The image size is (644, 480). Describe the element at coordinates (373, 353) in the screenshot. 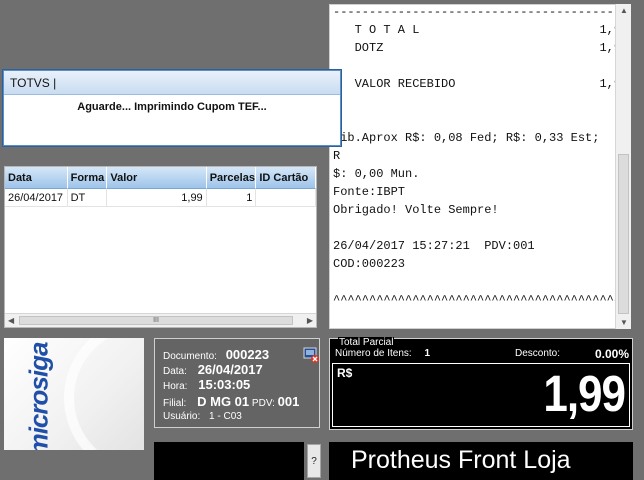

I see `itens-label: Número de Itens:` at that location.